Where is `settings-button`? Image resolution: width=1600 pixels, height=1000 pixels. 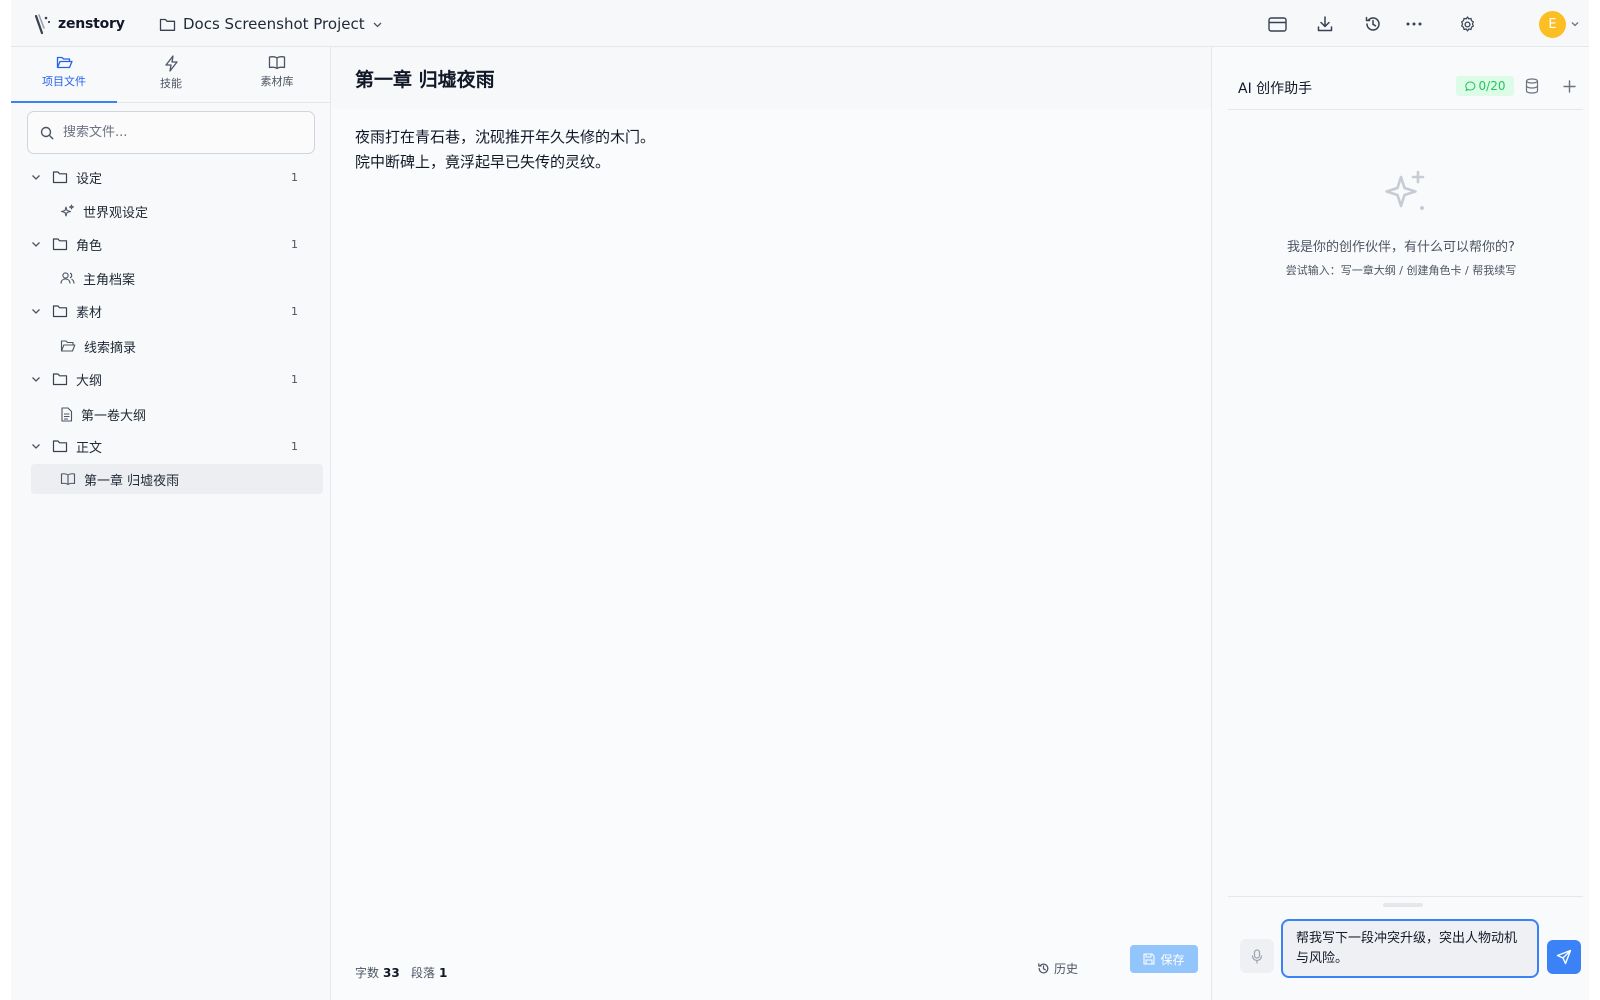 settings-button is located at coordinates (1467, 24).